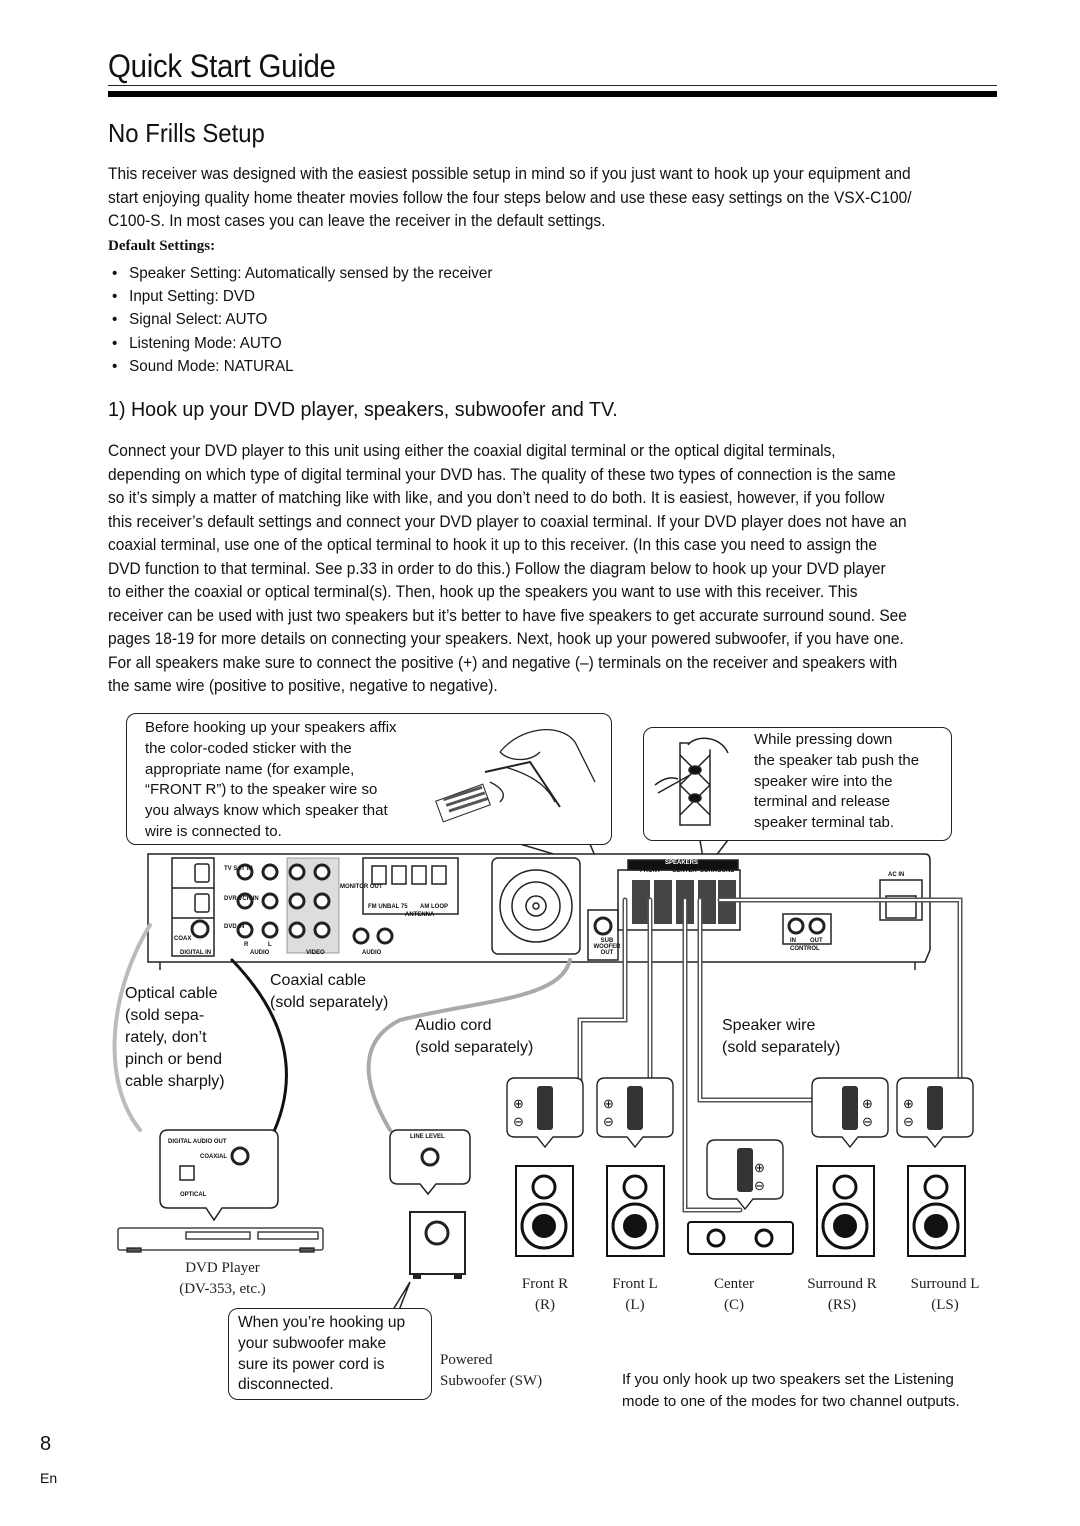 This screenshot has width=1080, height=1526. Describe the element at coordinates (691, 781) in the screenshot. I see `speaker-tab-icon` at that location.